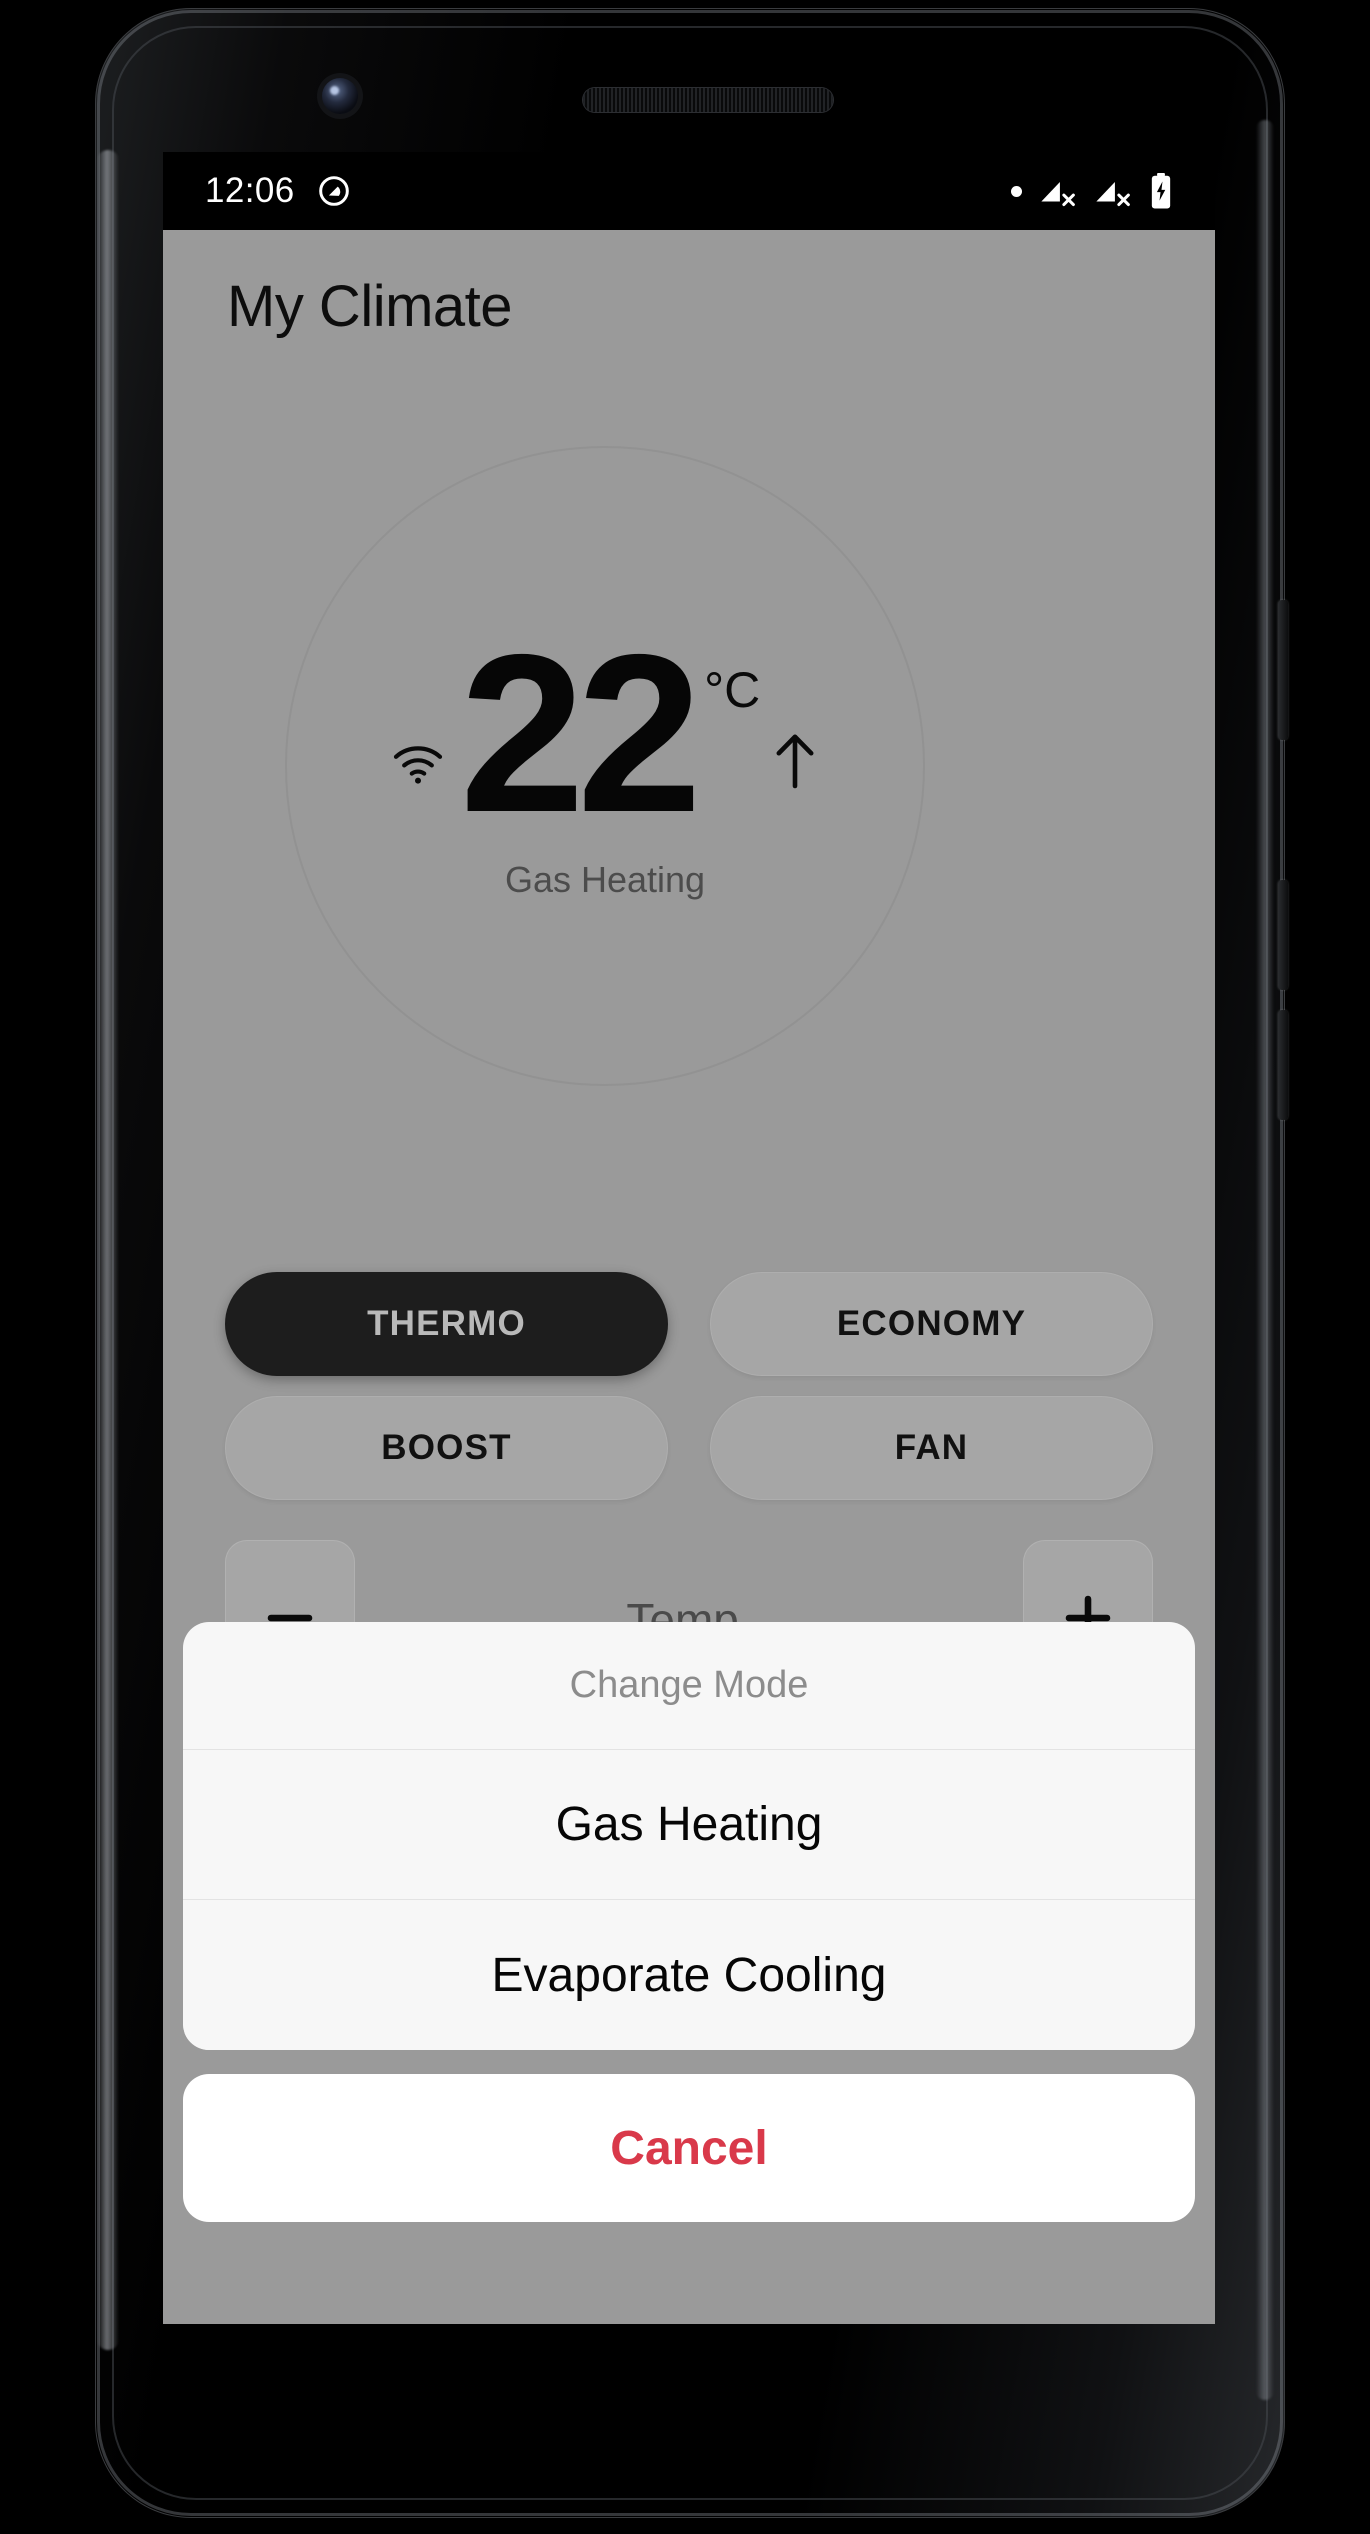  I want to click on power-button, so click(1283, 670).